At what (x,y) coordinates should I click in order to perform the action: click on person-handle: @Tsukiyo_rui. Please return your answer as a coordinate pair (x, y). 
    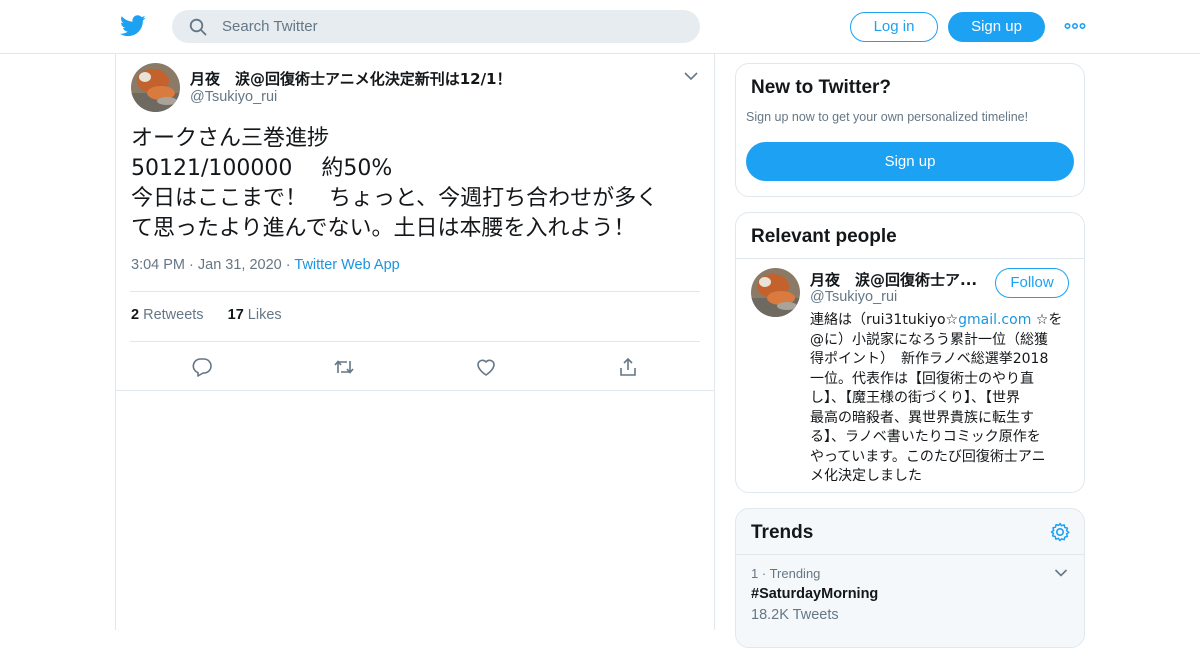
    Looking at the image, I should click on (853, 297).